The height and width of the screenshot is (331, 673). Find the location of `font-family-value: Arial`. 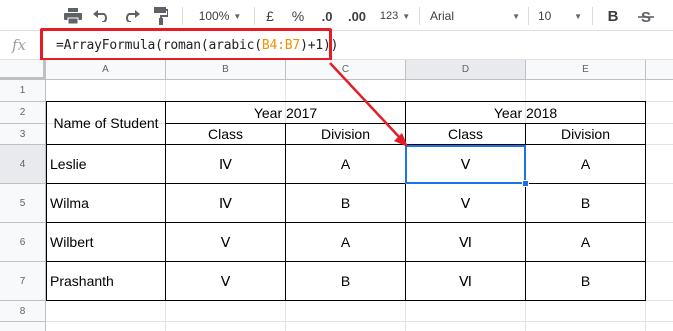

font-family-value: Arial is located at coordinates (442, 16).